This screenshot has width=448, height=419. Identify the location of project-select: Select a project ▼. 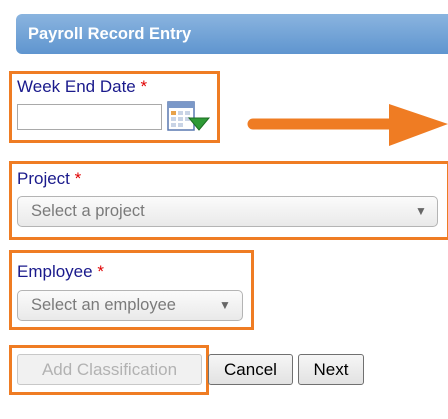
(227, 211).